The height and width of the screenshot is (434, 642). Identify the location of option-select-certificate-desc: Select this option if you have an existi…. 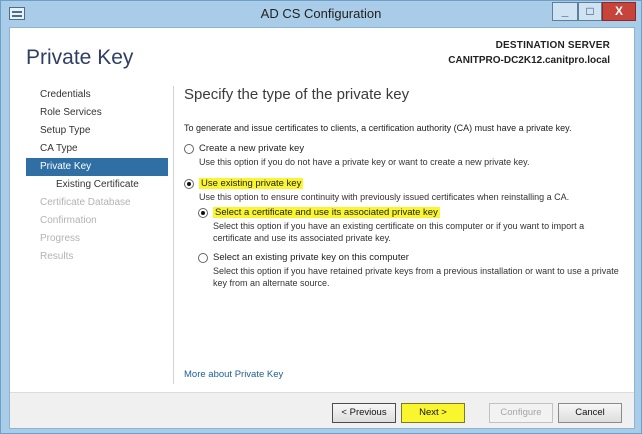
(399, 232).